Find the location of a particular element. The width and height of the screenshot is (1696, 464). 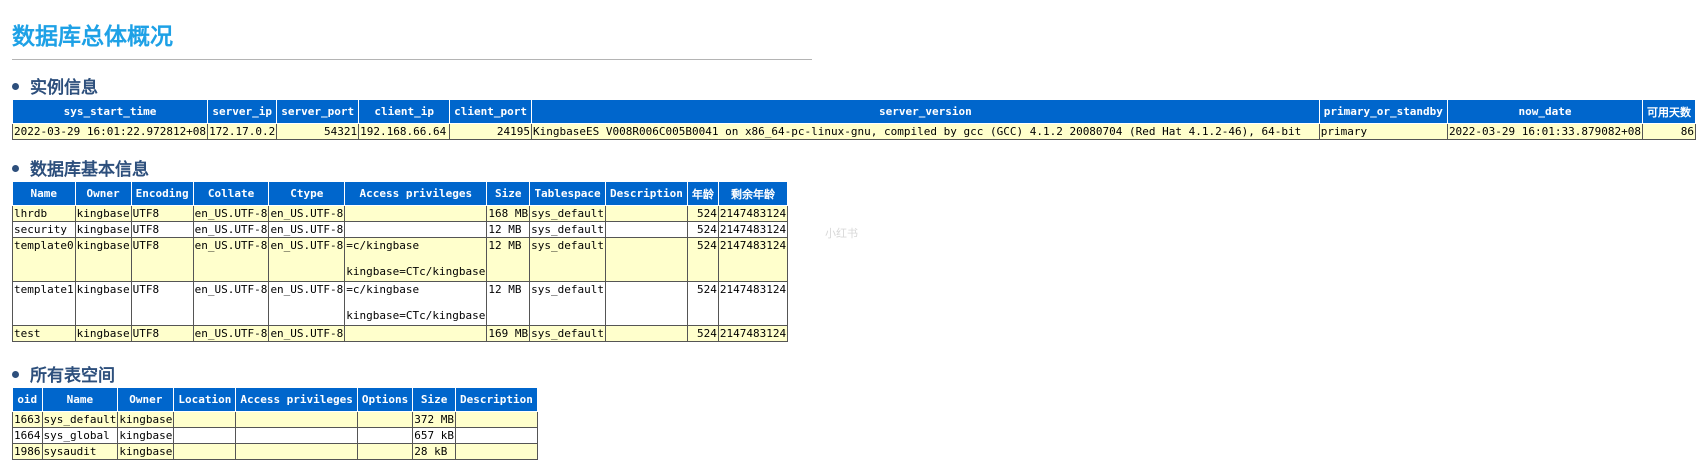

section-title: 所有表空间 is located at coordinates (72, 376).